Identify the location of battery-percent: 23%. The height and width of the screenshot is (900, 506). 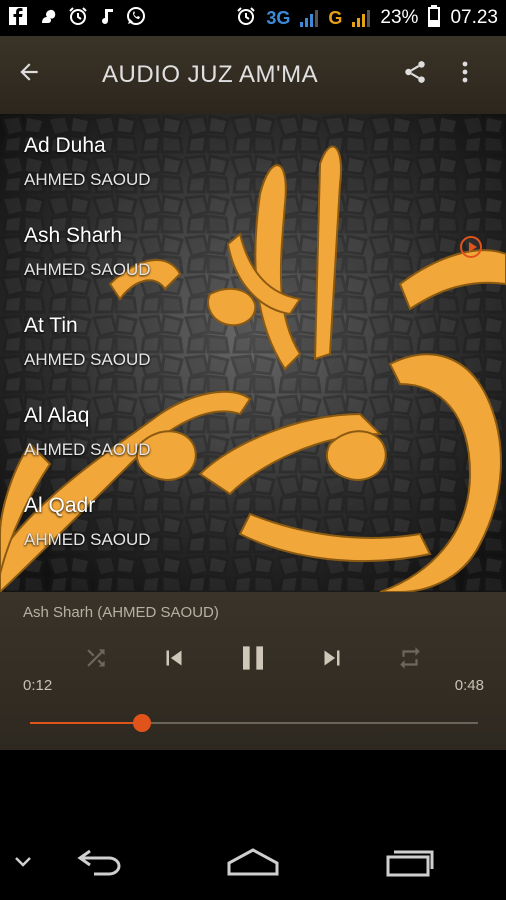
(399, 17).